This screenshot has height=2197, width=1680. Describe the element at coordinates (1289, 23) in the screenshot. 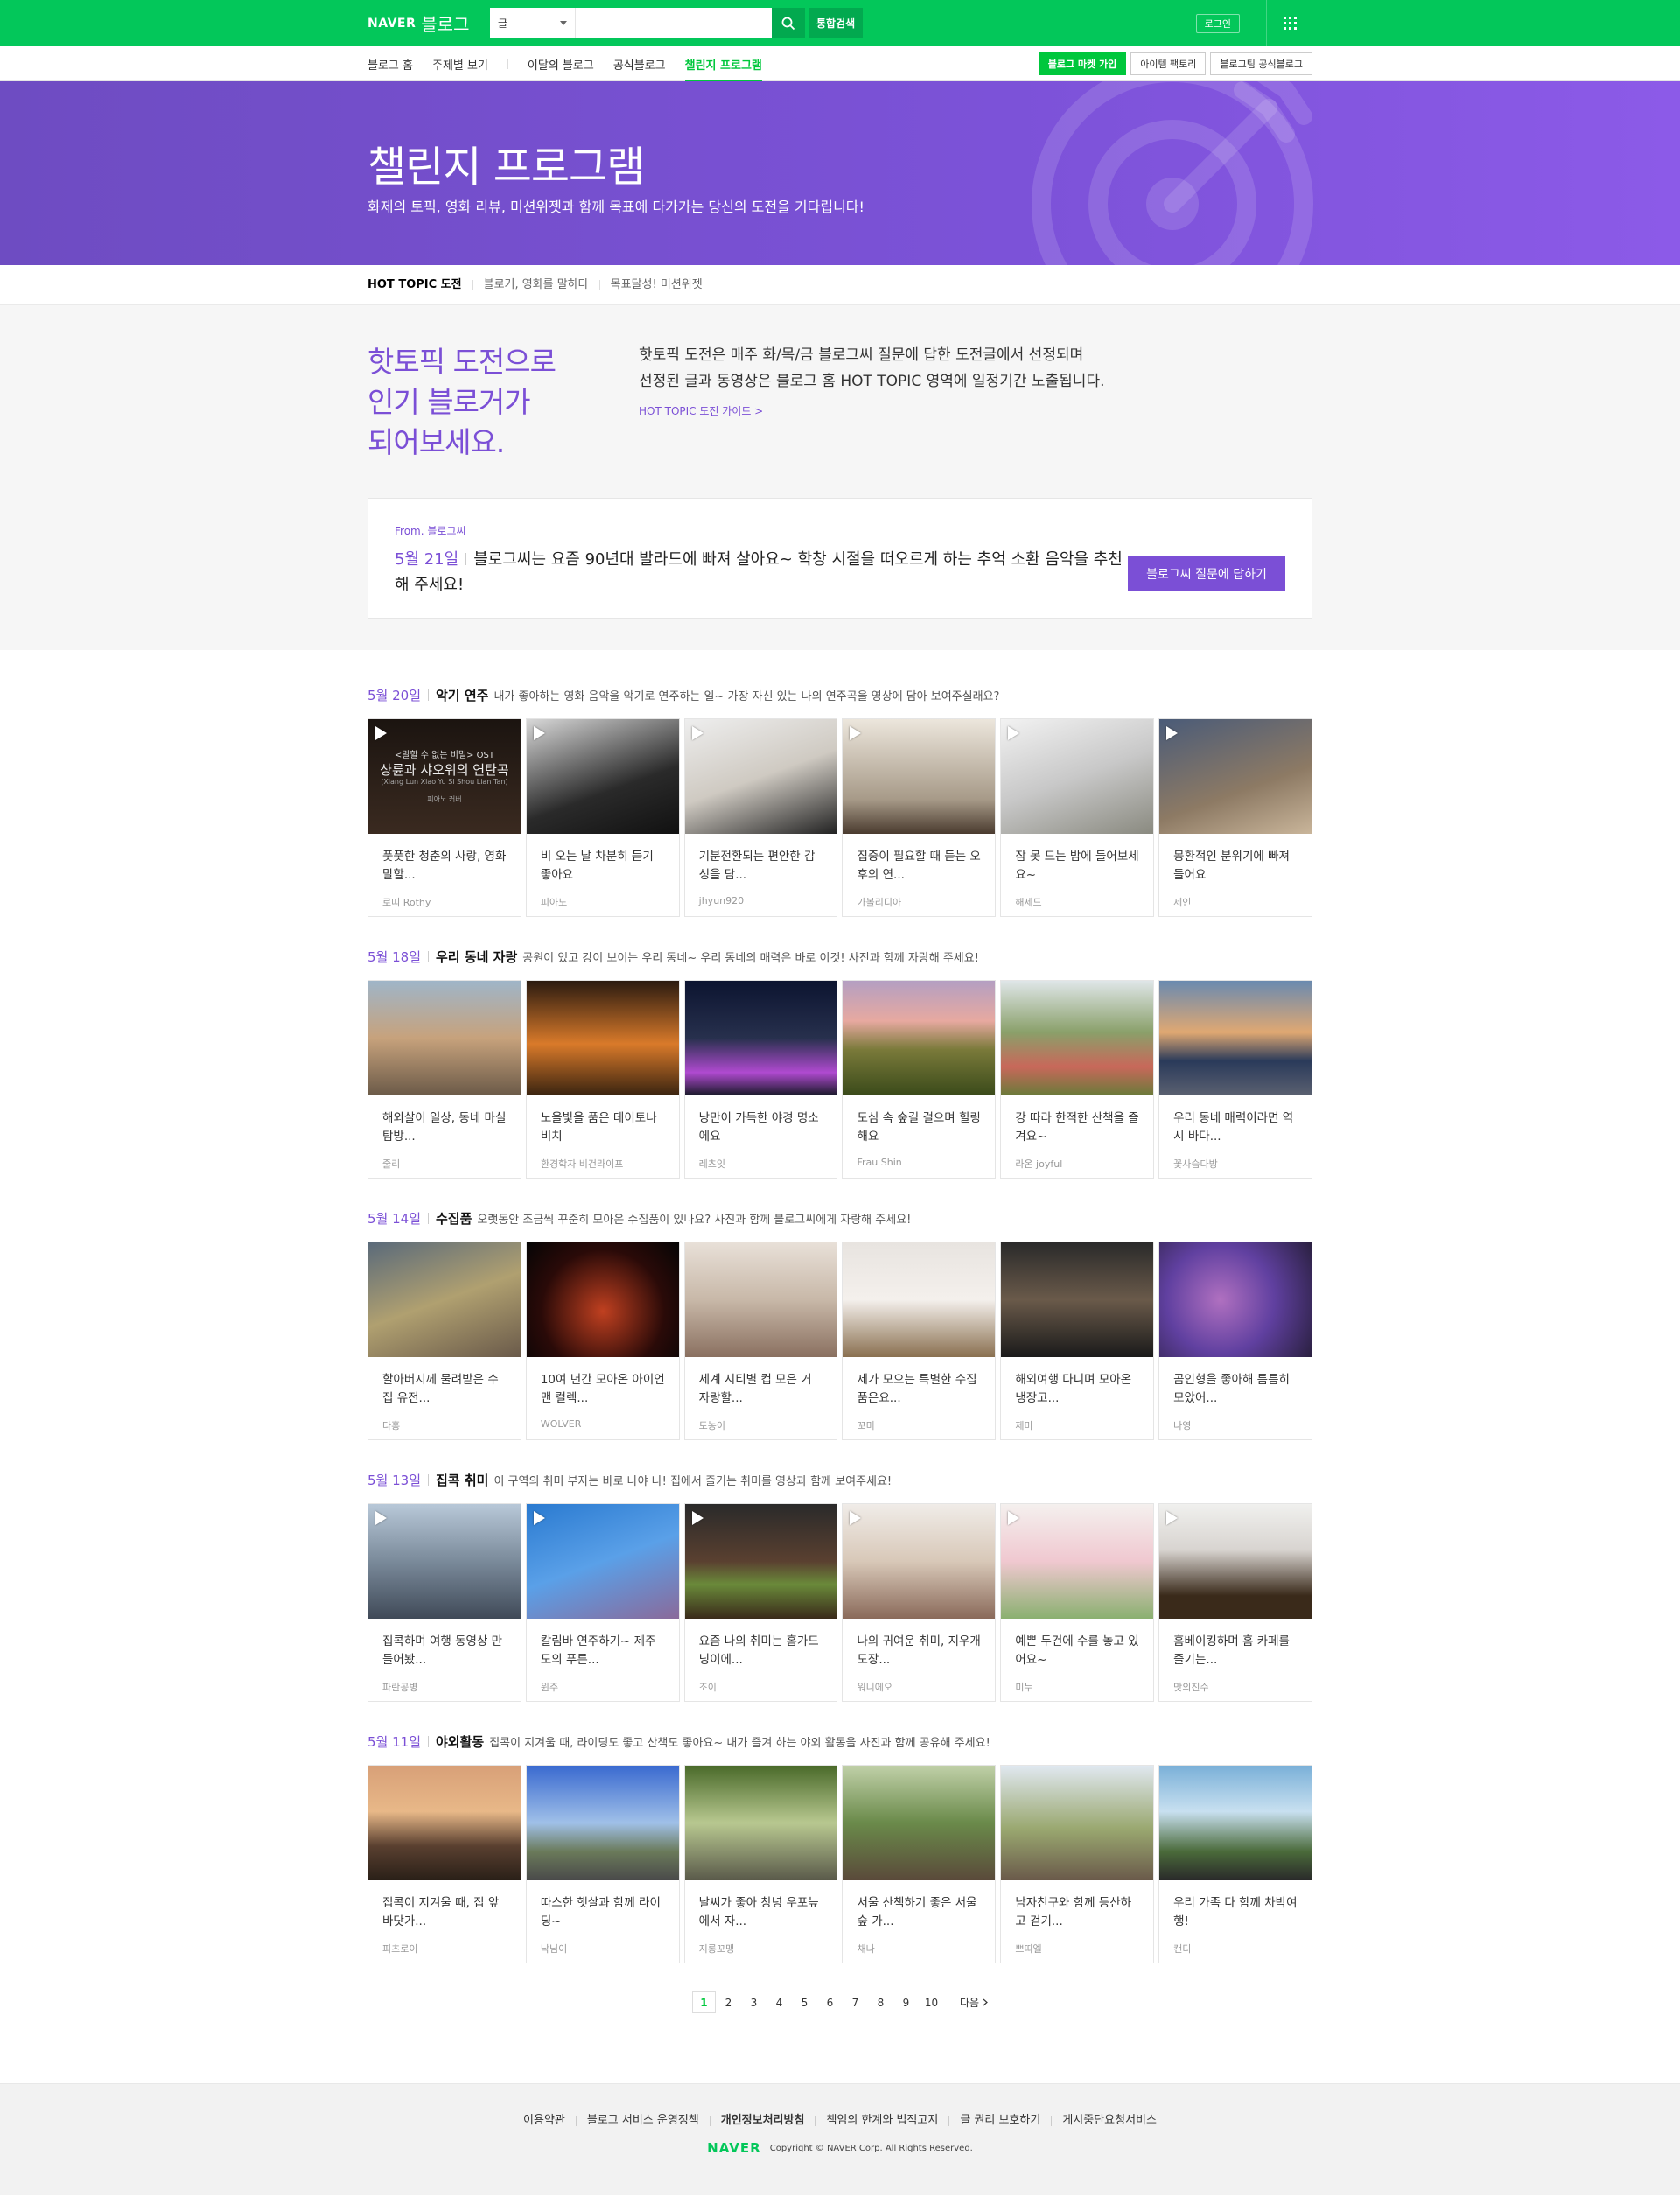

I see `apps-menu-button` at that location.